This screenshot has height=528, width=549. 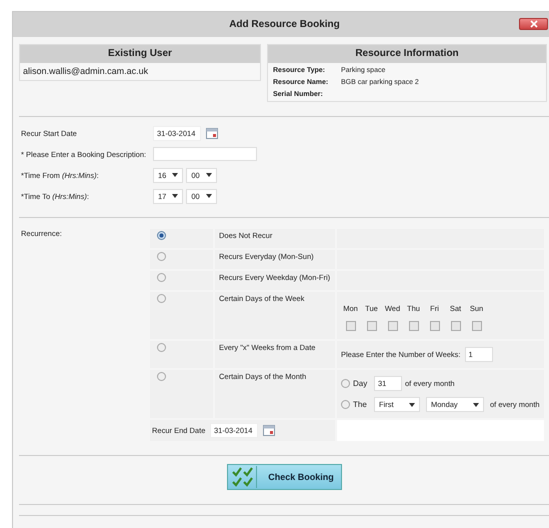 What do you see at coordinates (244, 477) in the screenshot?
I see `checkmarks-icon` at bounding box center [244, 477].